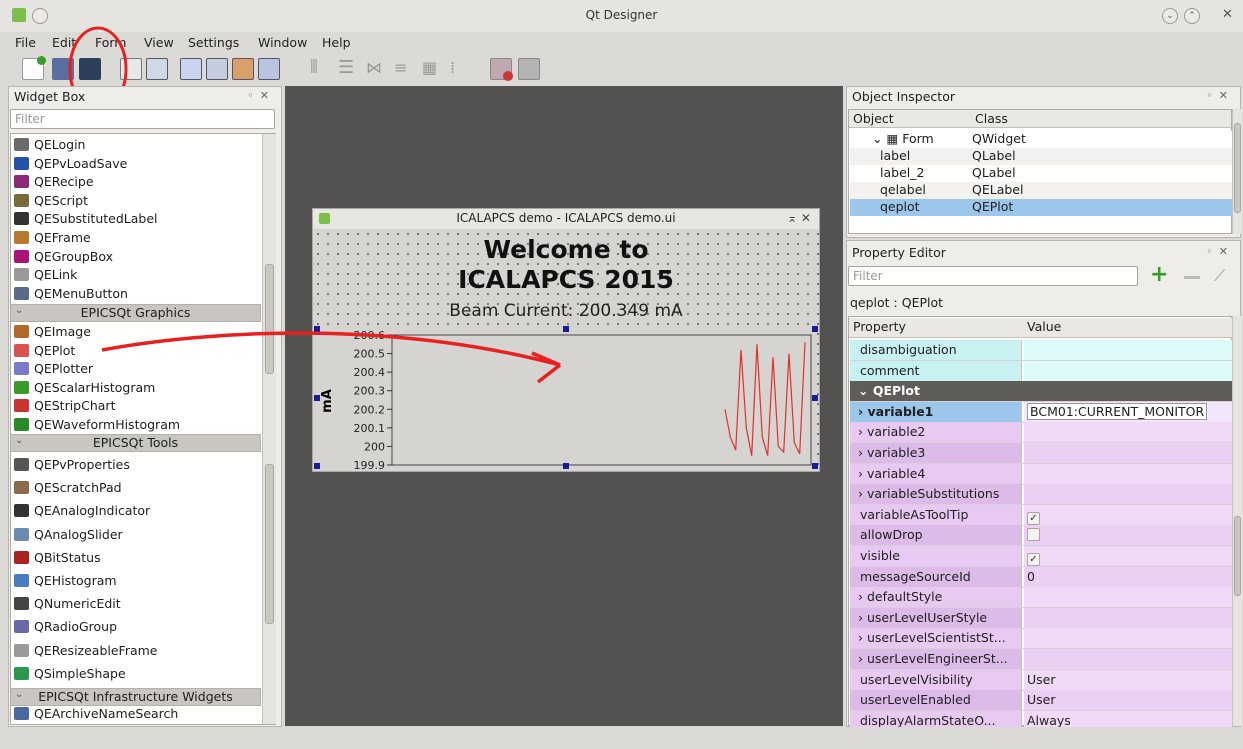  Describe the element at coordinates (86, 652) in the screenshot. I see `widget-item: QEResizeableFrame` at that location.